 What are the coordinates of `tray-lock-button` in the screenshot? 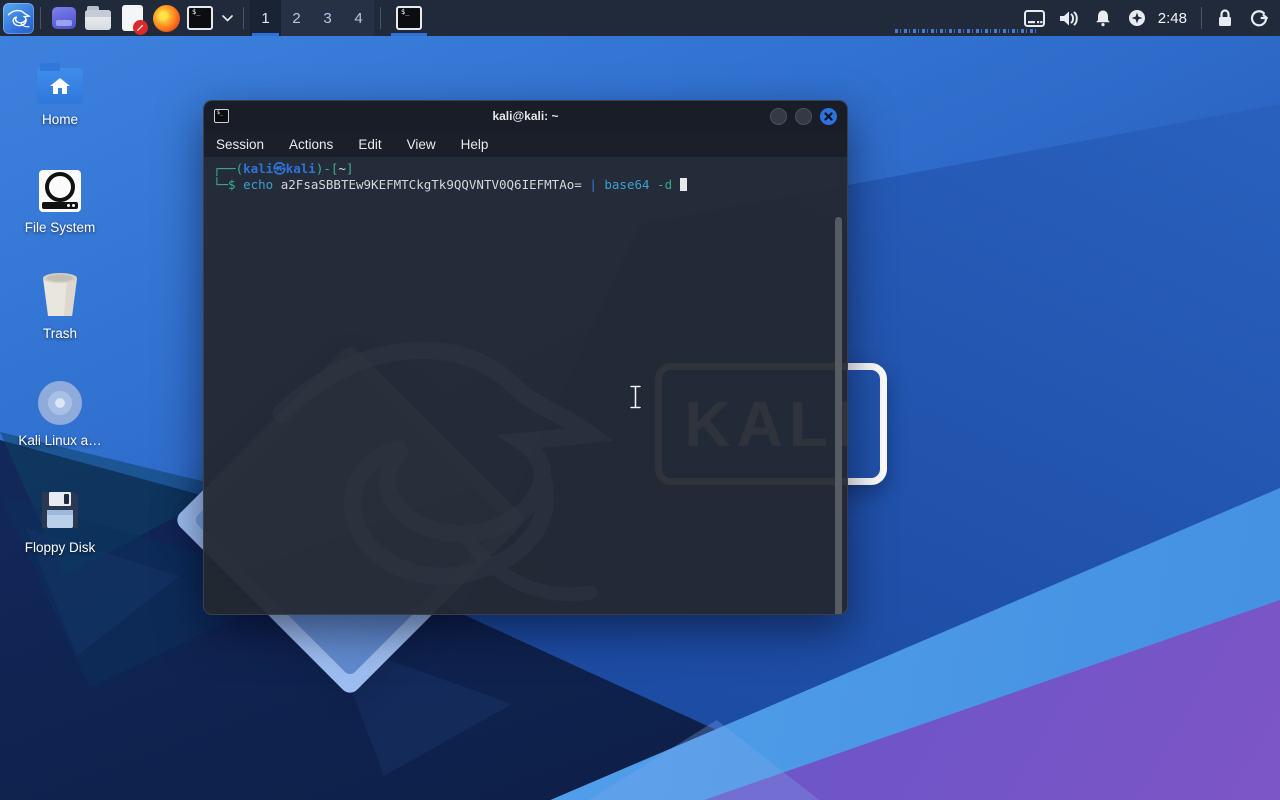 It's located at (1225, 18).